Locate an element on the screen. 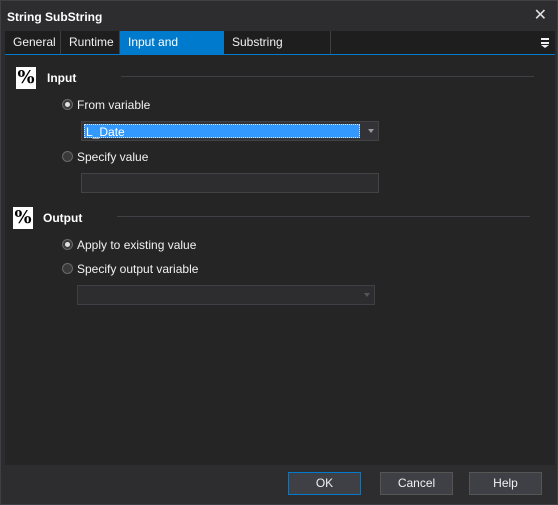 This screenshot has height=505, width=558. tab-substring-options: Substring Options is located at coordinates (277, 51).